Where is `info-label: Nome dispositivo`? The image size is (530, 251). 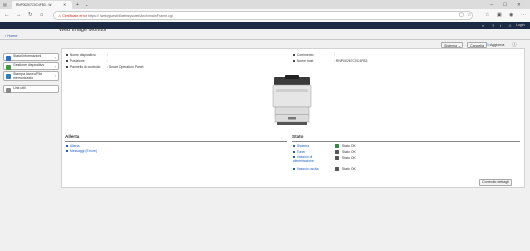 info-label: Nome dispositivo is located at coordinates (82, 55).